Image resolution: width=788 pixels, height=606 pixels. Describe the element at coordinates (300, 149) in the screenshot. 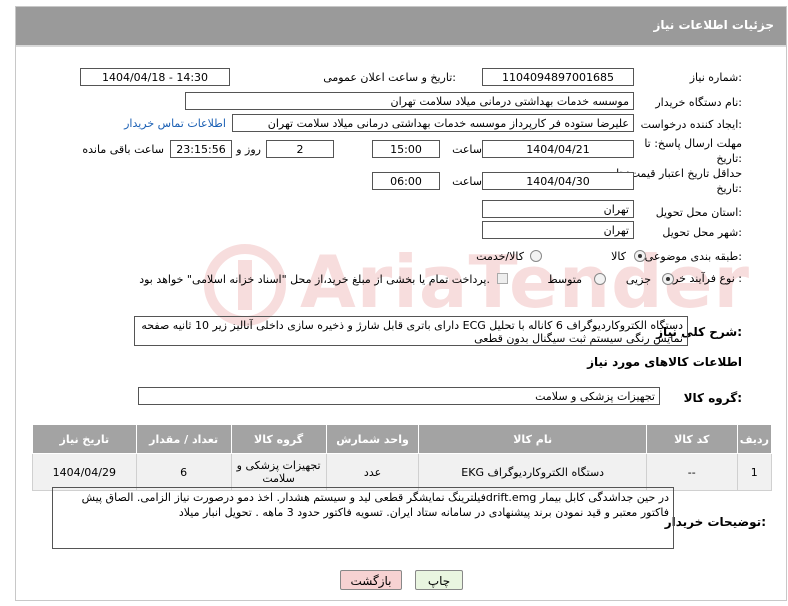

I see `days-field: 2` at that location.